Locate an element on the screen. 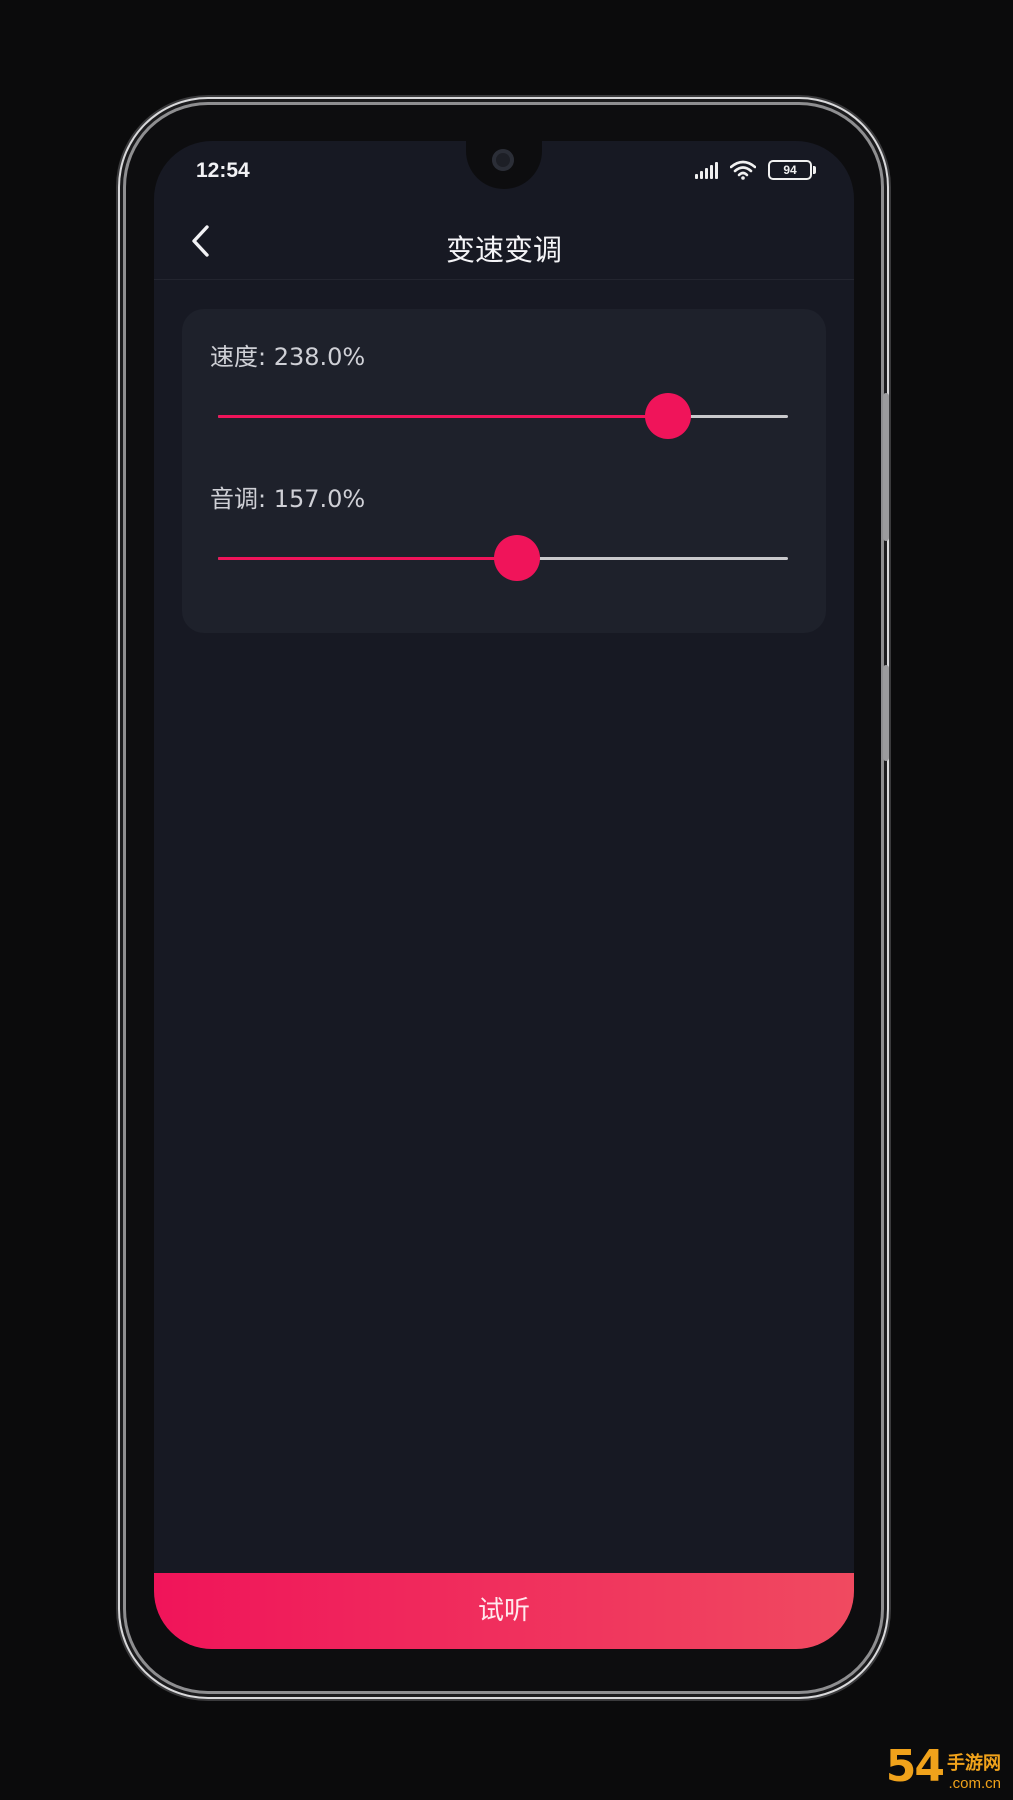 The height and width of the screenshot is (1800, 1013). pitch-slider is located at coordinates (503, 558).